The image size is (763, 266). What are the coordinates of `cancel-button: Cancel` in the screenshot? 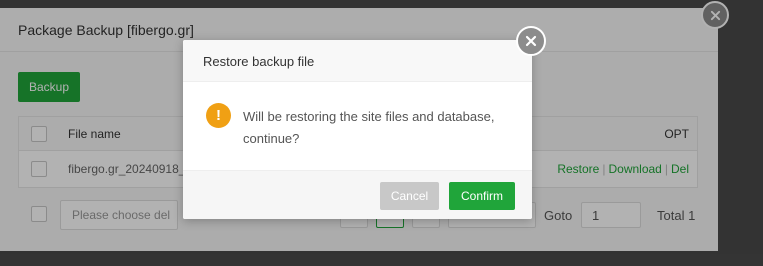 It's located at (409, 196).